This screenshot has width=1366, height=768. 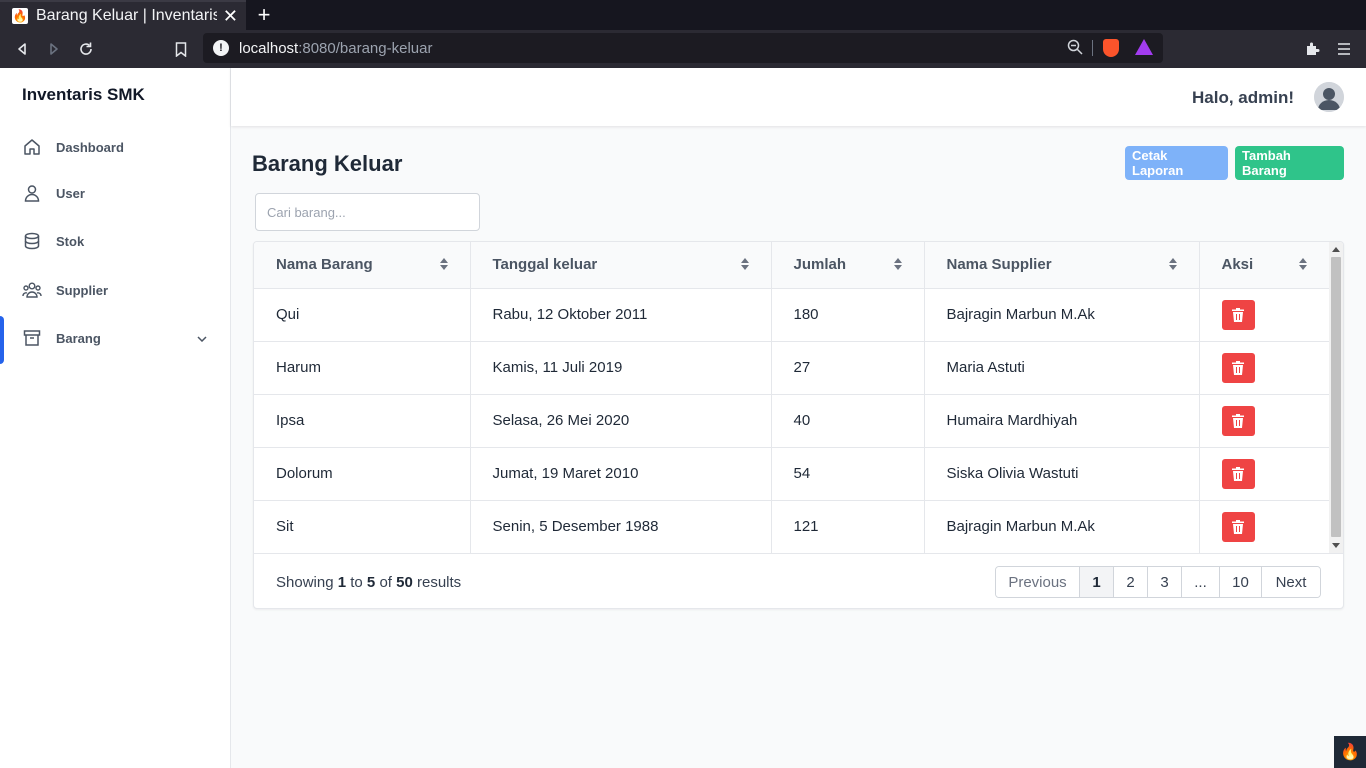 I want to click on page-button-10: 10, so click(x=1241, y=582).